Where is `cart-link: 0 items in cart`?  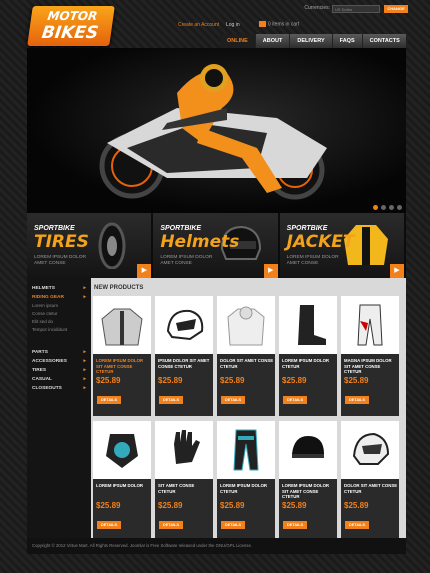 cart-link: 0 items in cart is located at coordinates (279, 24).